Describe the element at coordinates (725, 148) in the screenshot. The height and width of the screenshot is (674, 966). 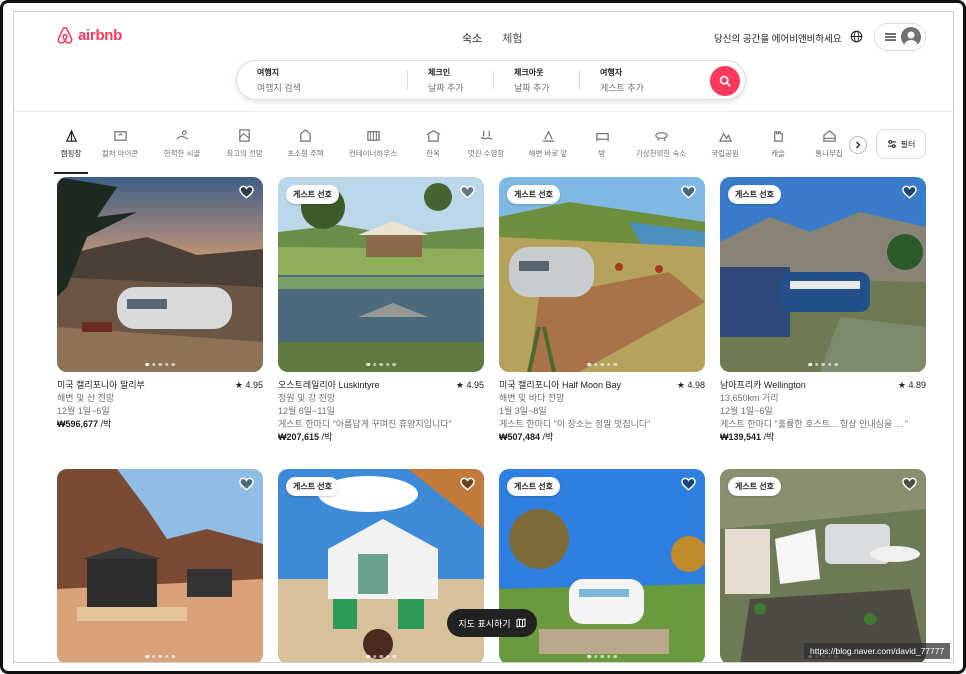
I see `category-item: 국립공원` at that location.